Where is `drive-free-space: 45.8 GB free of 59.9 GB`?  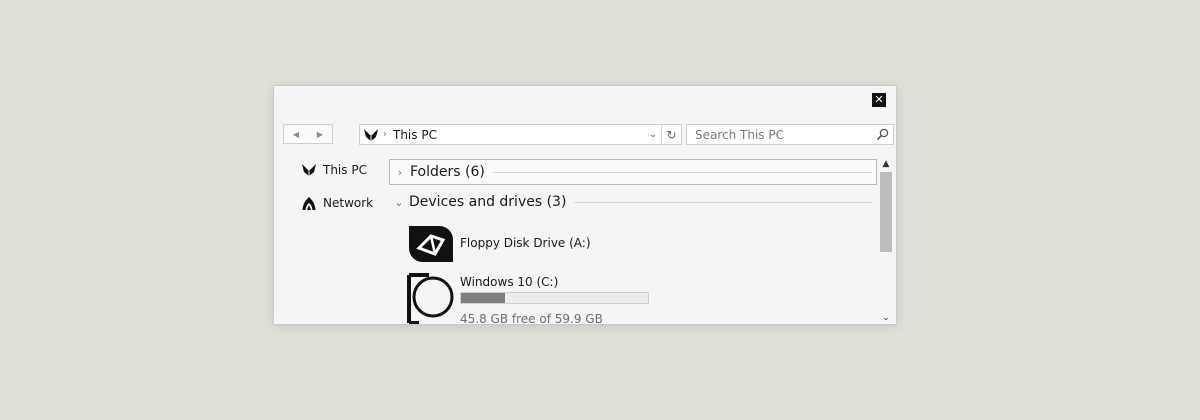 drive-free-space: 45.8 GB free of 59.9 GB is located at coordinates (531, 318).